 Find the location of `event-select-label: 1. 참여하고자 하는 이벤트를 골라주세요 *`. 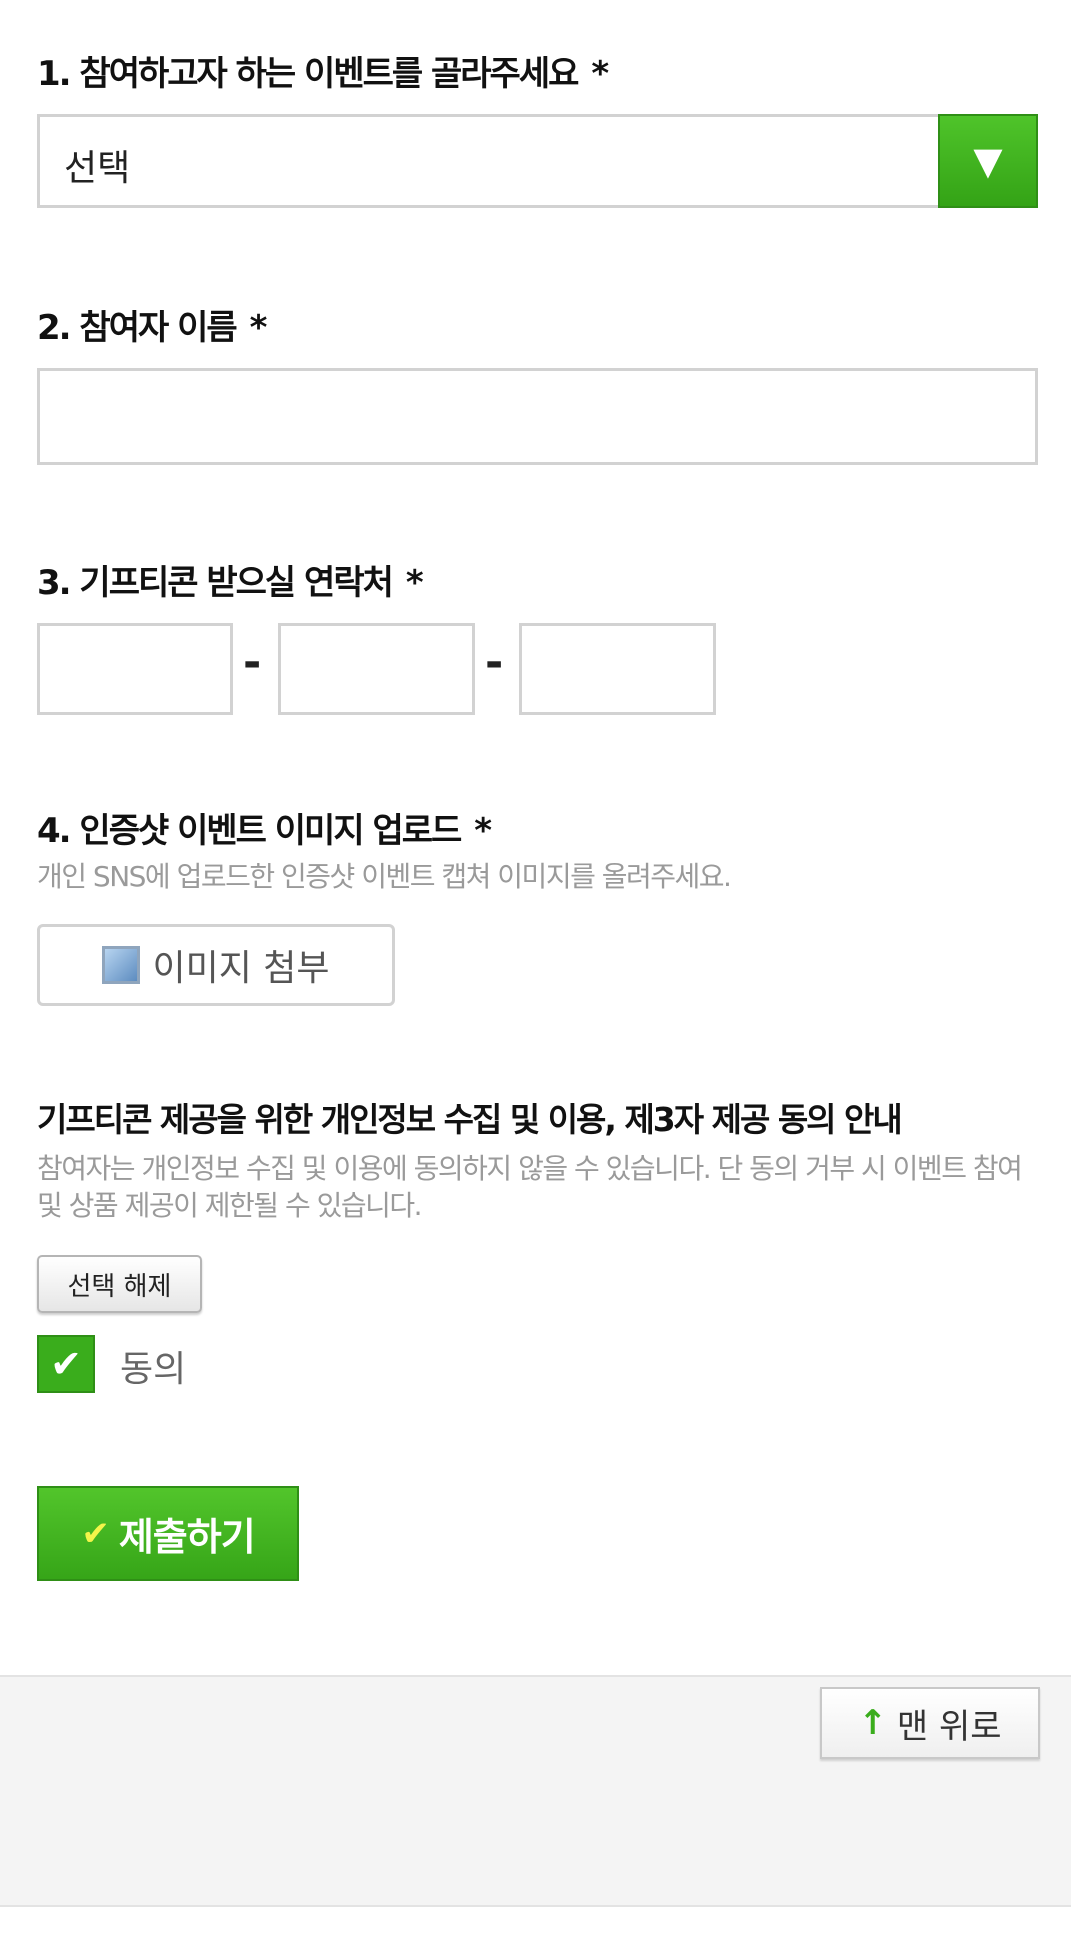

event-select-label: 1. 참여하고자 하는 이벤트를 골라주세요 * is located at coordinates (323, 70).